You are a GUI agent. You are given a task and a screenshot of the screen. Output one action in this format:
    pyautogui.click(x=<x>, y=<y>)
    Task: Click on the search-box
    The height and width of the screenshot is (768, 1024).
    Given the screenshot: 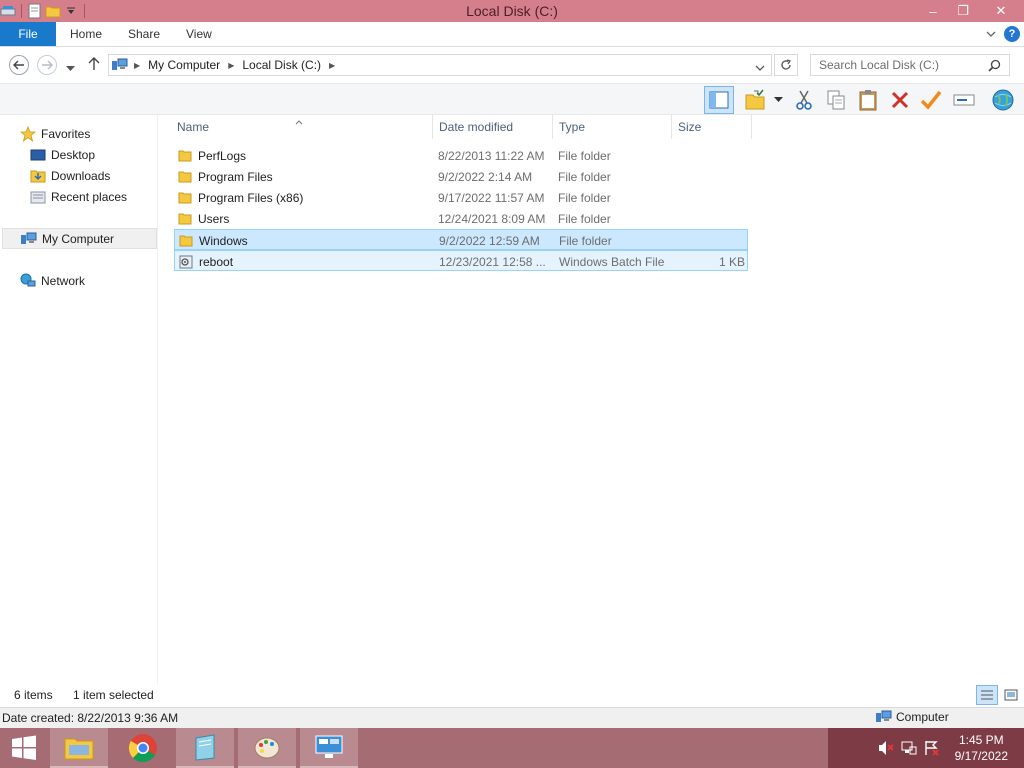 What is the action you would take?
    pyautogui.click(x=910, y=65)
    